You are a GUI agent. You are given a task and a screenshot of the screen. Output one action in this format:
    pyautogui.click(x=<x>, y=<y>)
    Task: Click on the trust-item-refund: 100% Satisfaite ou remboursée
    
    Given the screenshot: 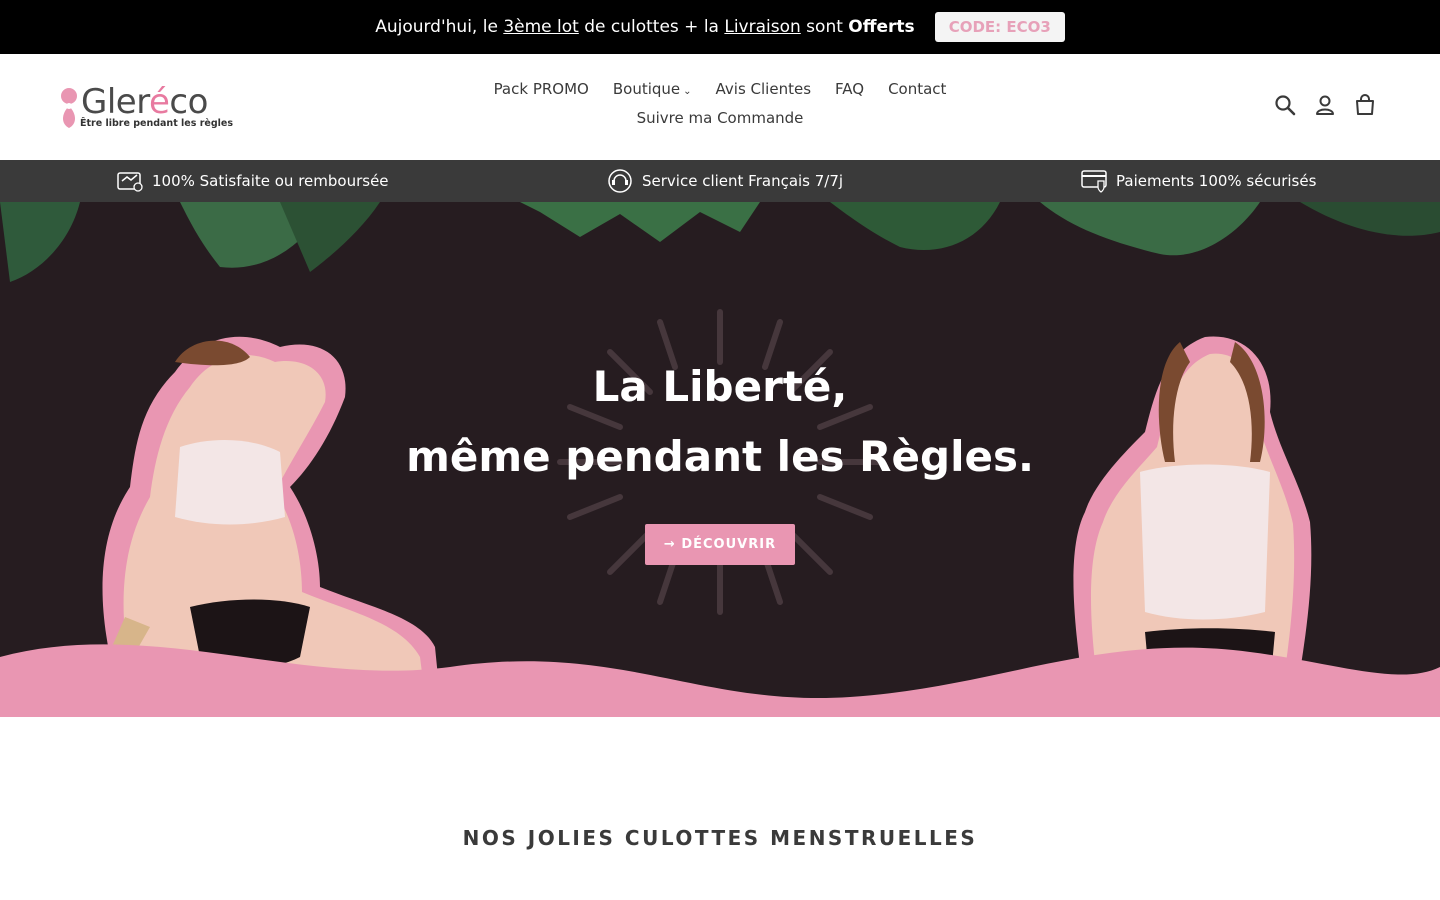 What is the action you would take?
    pyautogui.click(x=252, y=181)
    